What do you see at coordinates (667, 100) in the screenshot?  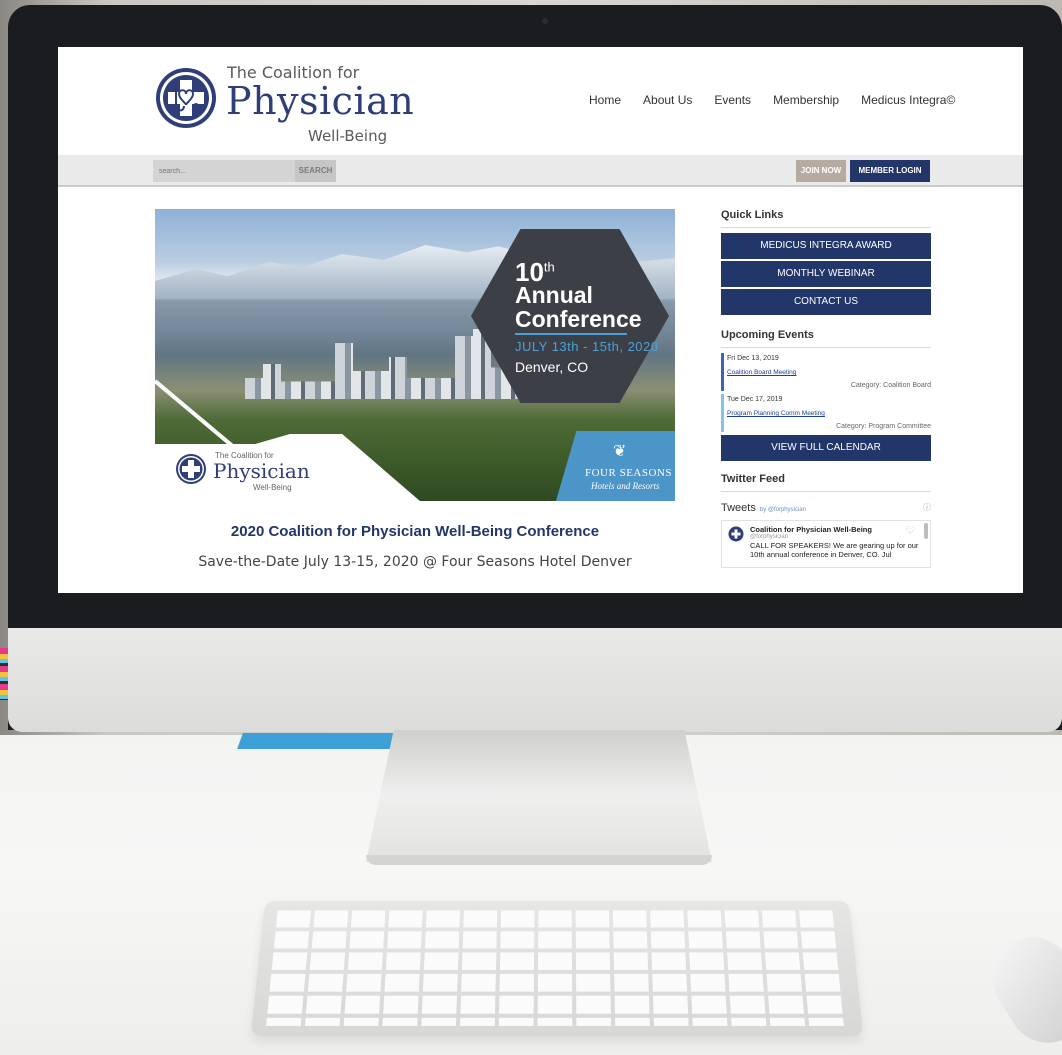 I see `nav-about-us: About Us` at bounding box center [667, 100].